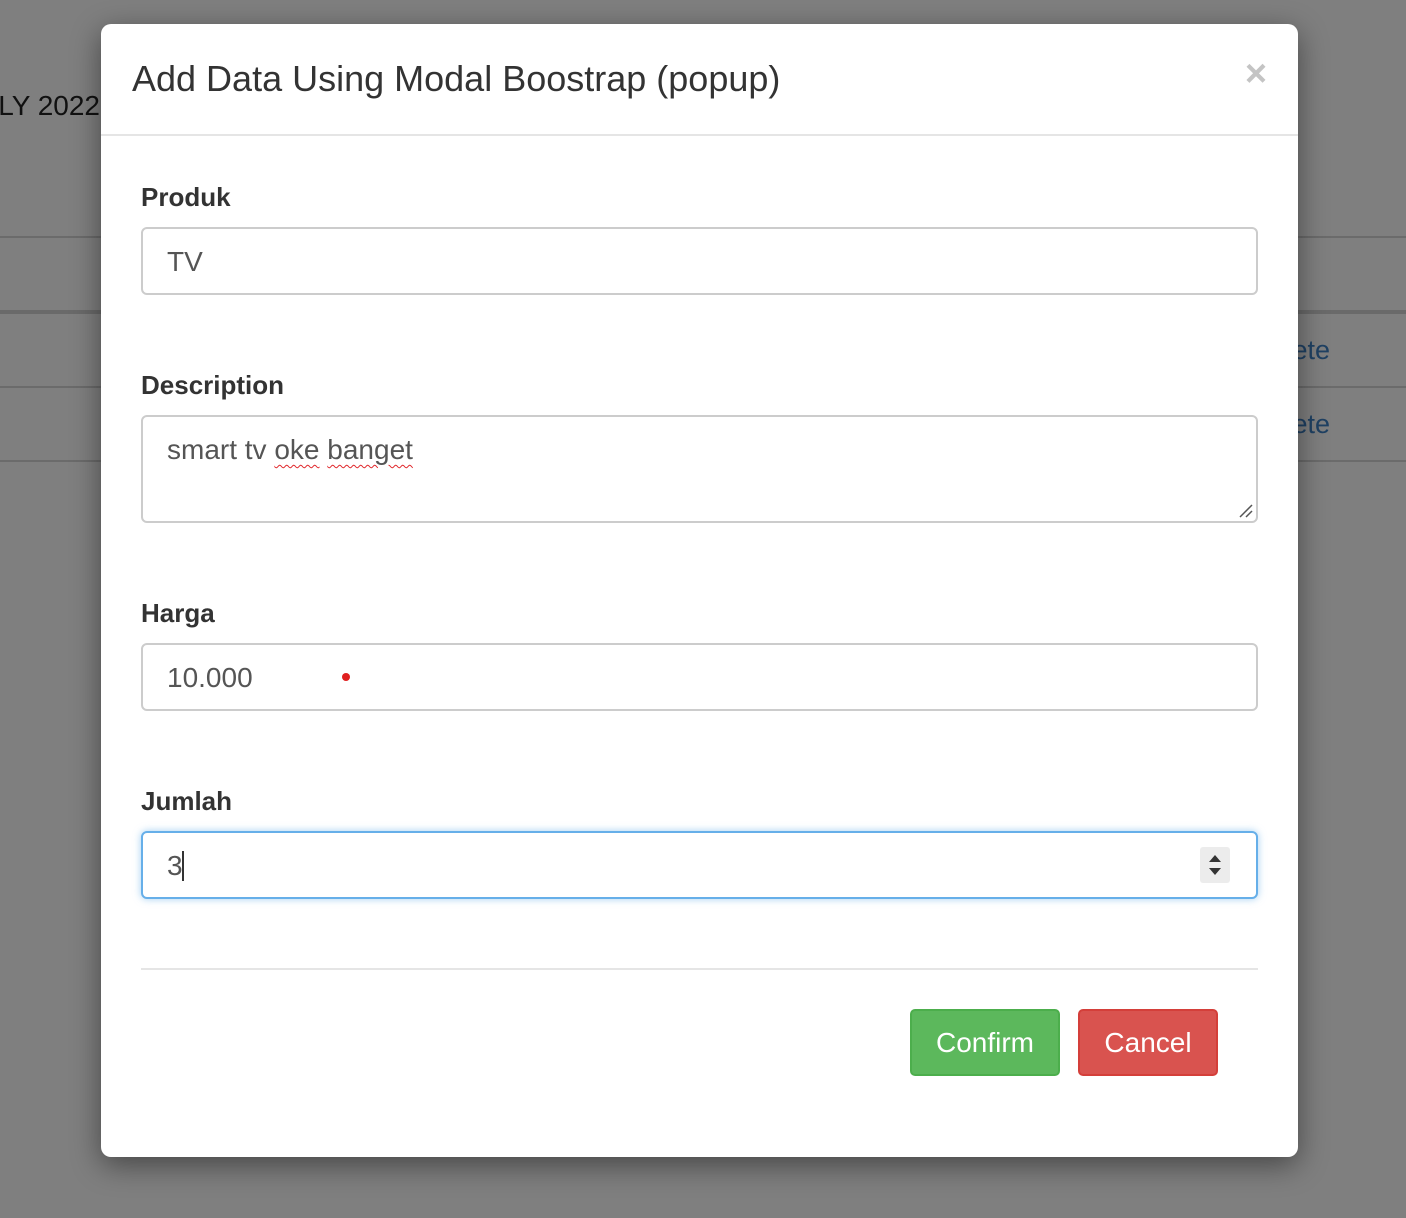 This screenshot has width=1406, height=1218. What do you see at coordinates (699, 469) in the screenshot?
I see `description-textarea: smart tv oke banget` at bounding box center [699, 469].